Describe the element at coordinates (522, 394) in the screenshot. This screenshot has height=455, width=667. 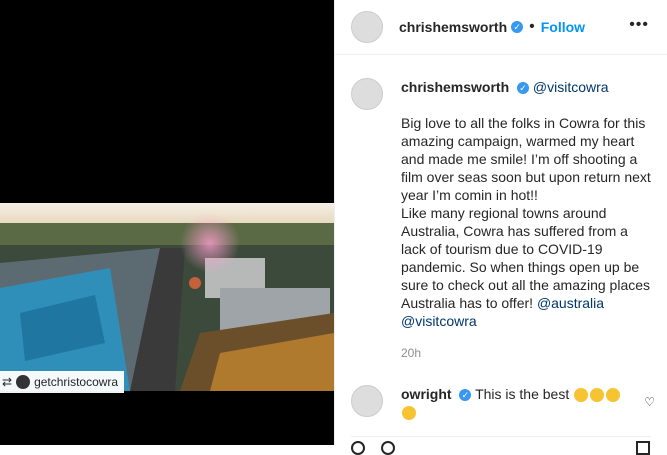
I see `comment-text: This is the best` at that location.